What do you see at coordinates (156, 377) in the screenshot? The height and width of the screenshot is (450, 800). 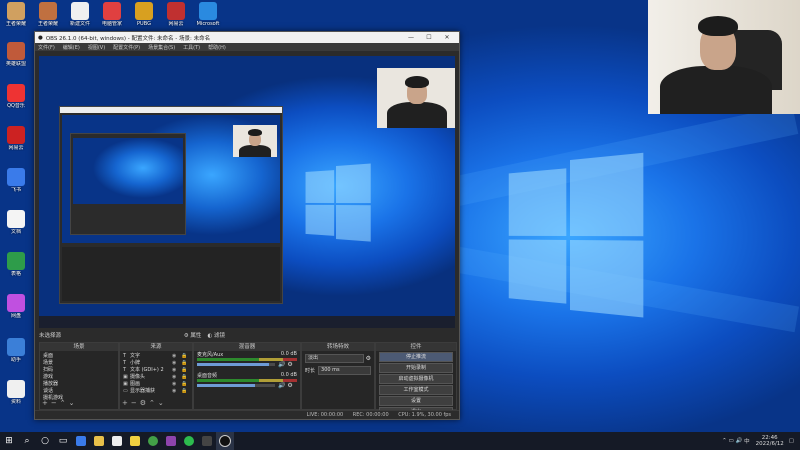 I see `source-item: ▣ 摄像头 ◉ 🔒` at bounding box center [156, 377].